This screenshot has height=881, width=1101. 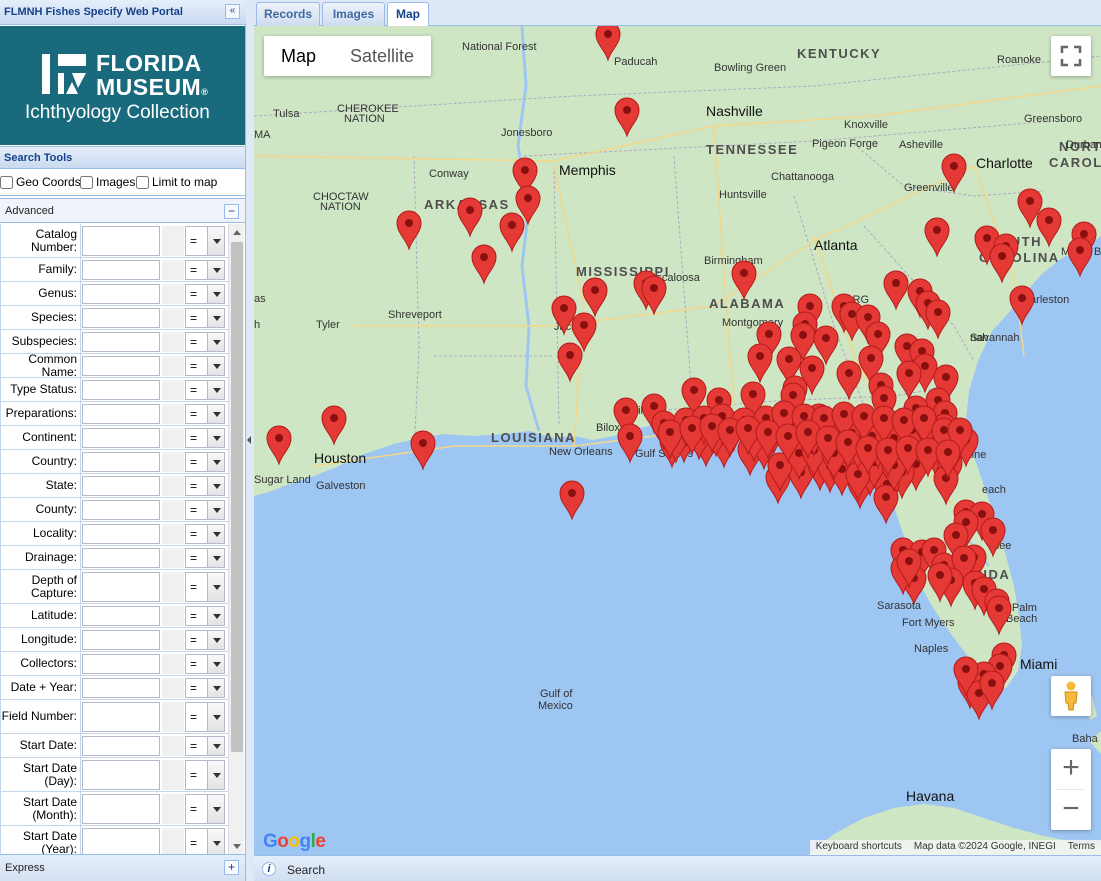 What do you see at coordinates (122, 210) in the screenshot?
I see `advanced-header: Advanced −` at bounding box center [122, 210].